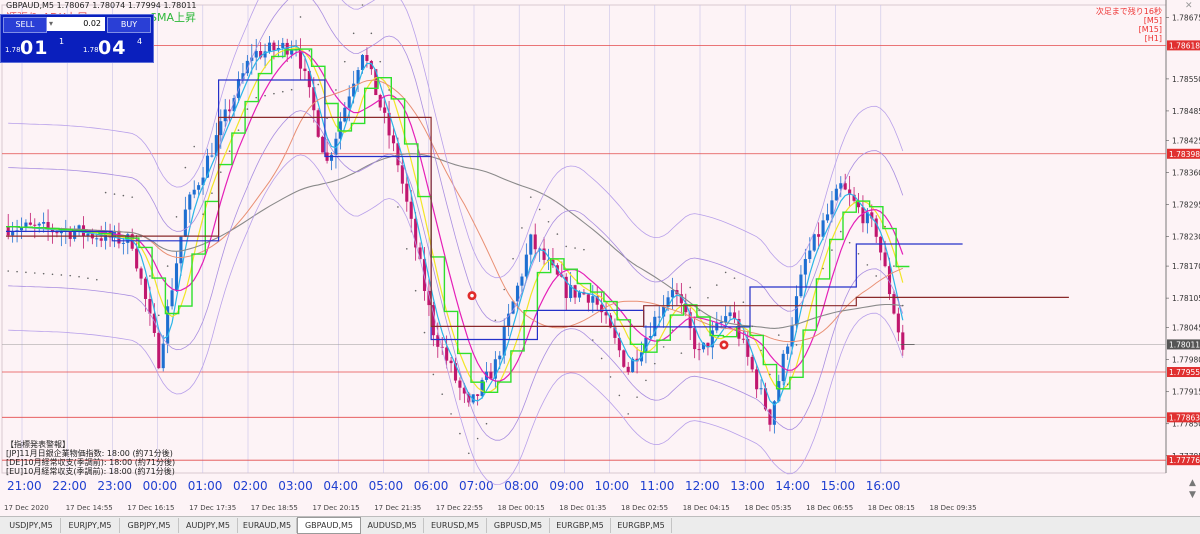 Image resolution: width=1200 pixels, height=534 pixels. Describe the element at coordinates (205, 486) in the screenshot. I see `time-label: 01:00` at that location.